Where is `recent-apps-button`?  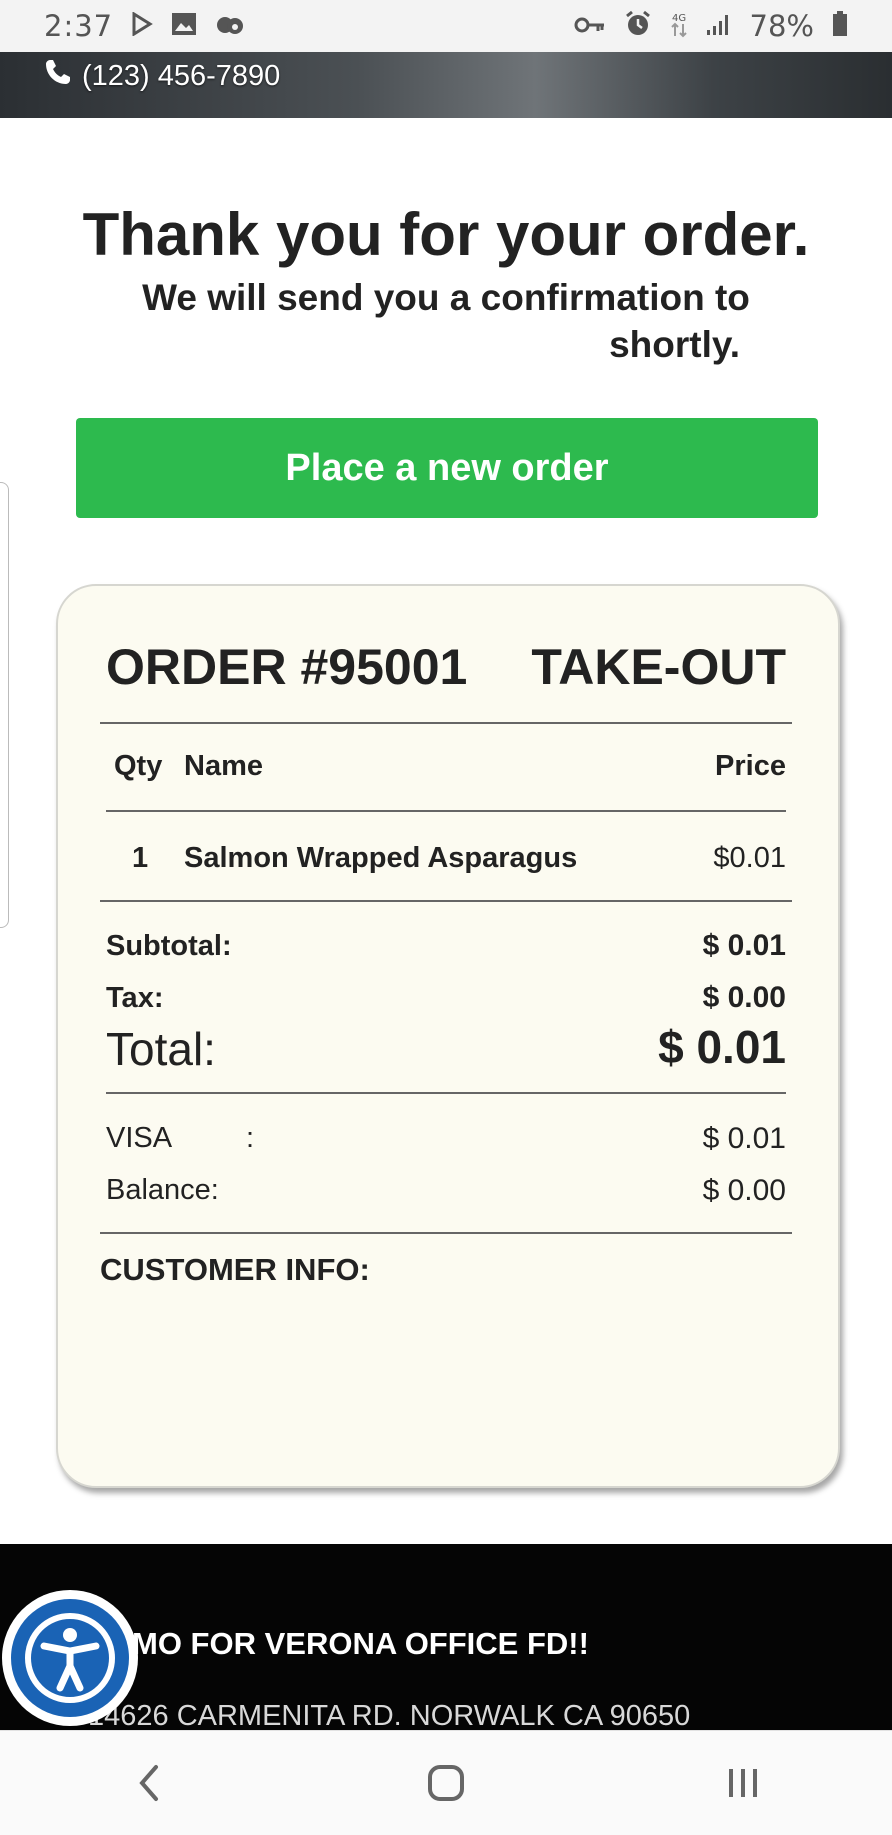 recent-apps-button is located at coordinates (743, 1783).